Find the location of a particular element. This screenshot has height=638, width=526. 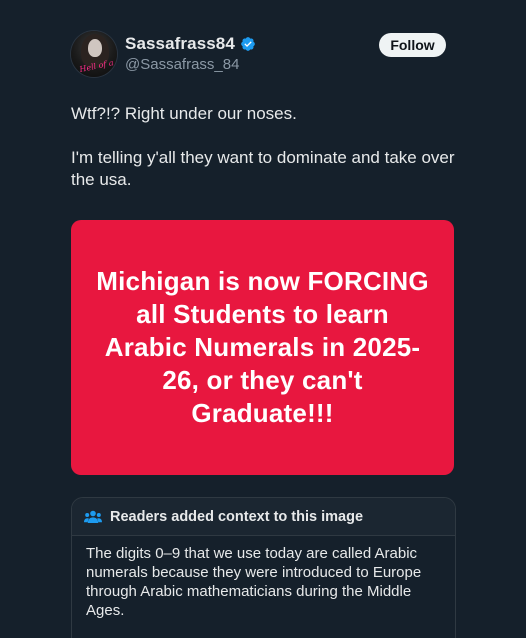

avatar-face is located at coordinates (95, 48).